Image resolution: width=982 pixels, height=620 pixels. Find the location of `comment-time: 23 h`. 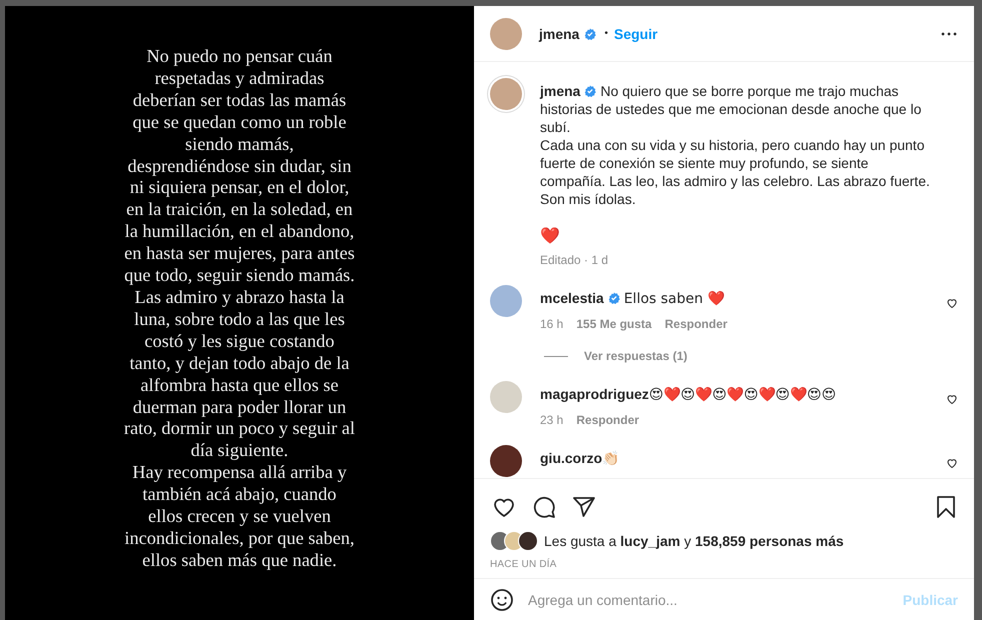

comment-time: 23 h is located at coordinates (552, 420).